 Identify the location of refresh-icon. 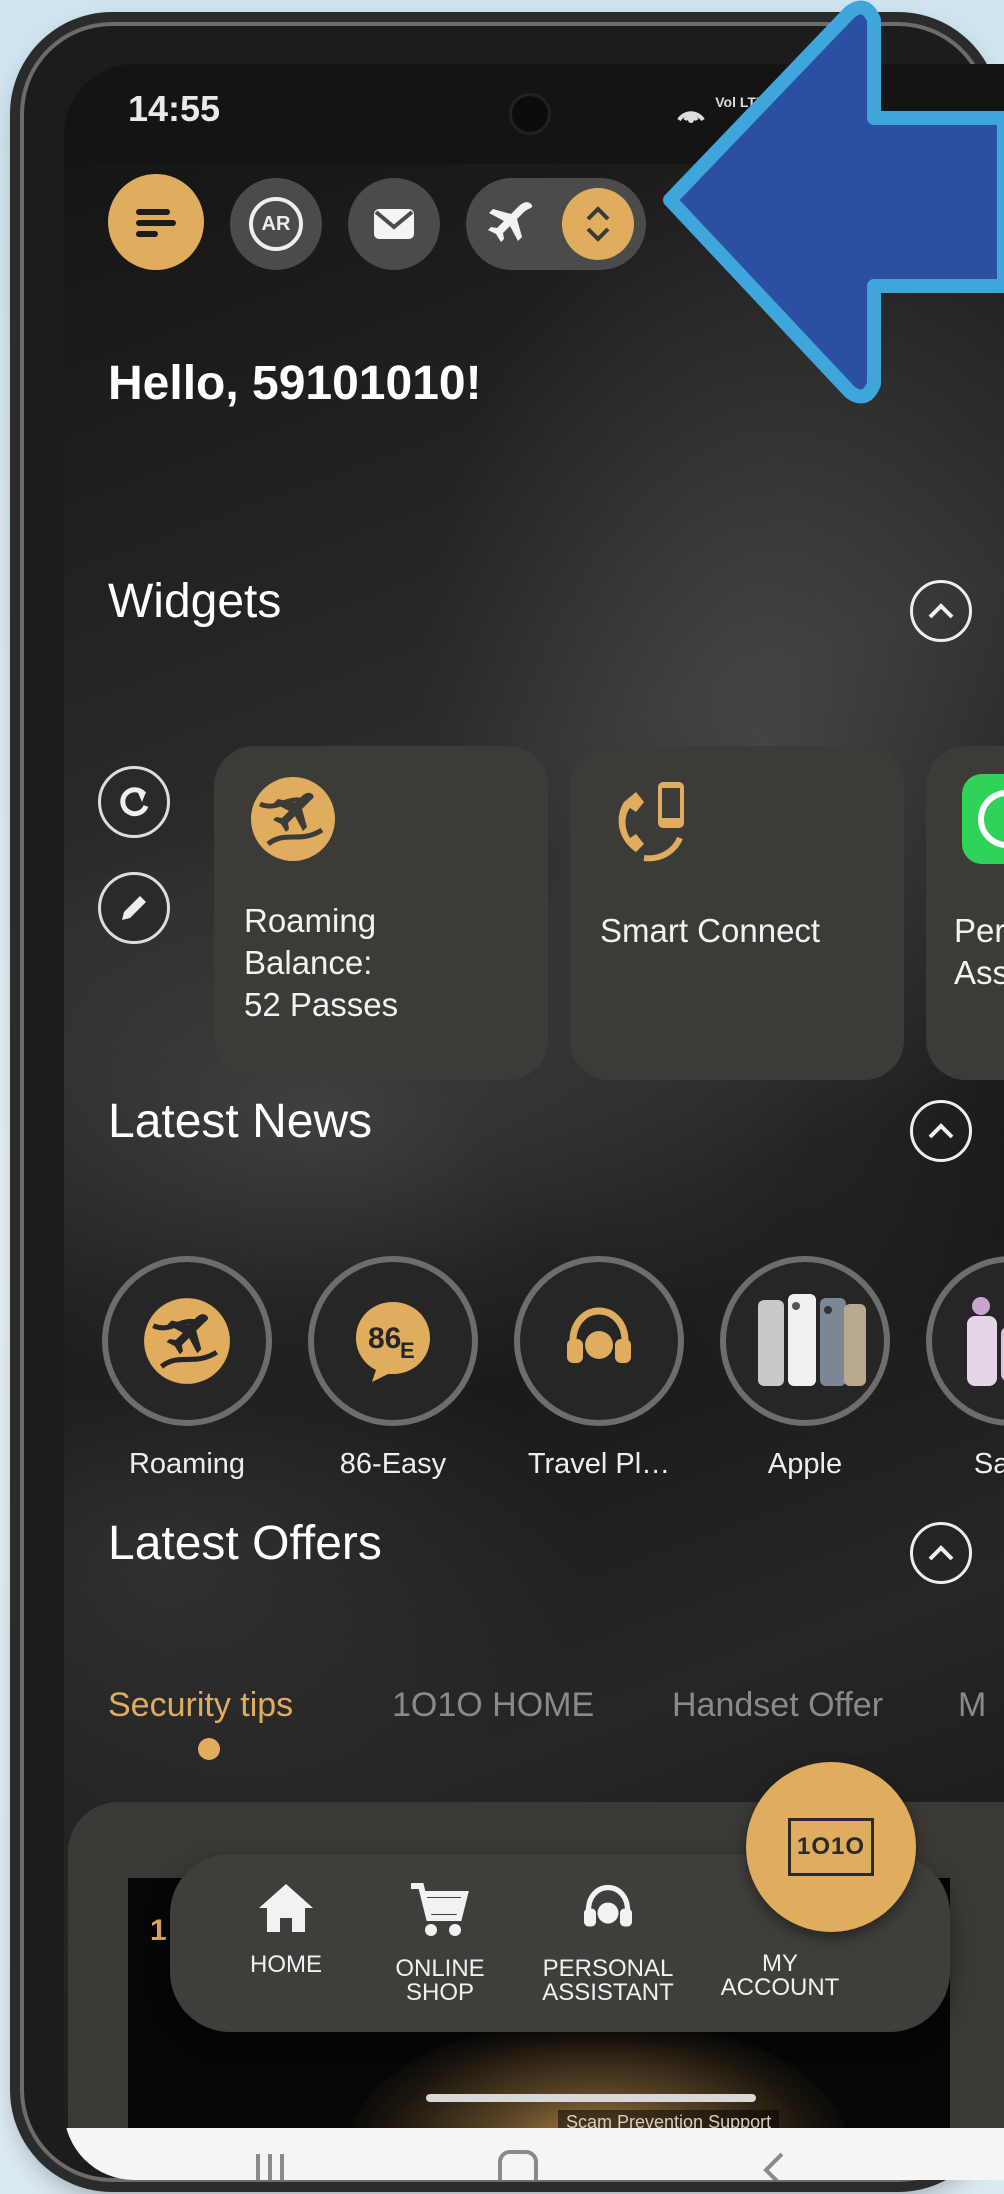
(134, 802).